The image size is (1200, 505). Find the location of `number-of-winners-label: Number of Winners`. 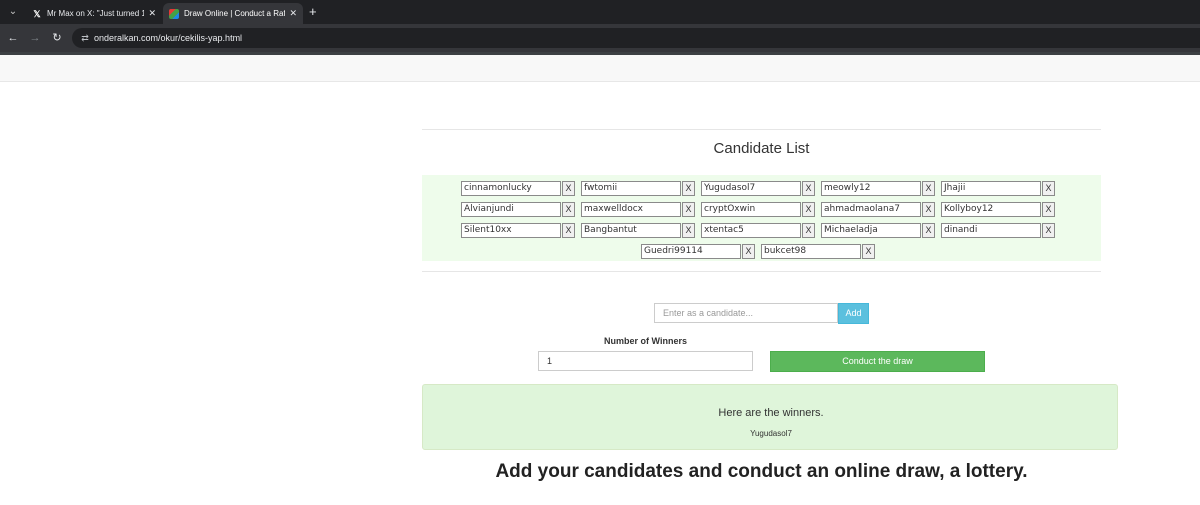

number-of-winners-label: Number of Winners is located at coordinates (645, 341).